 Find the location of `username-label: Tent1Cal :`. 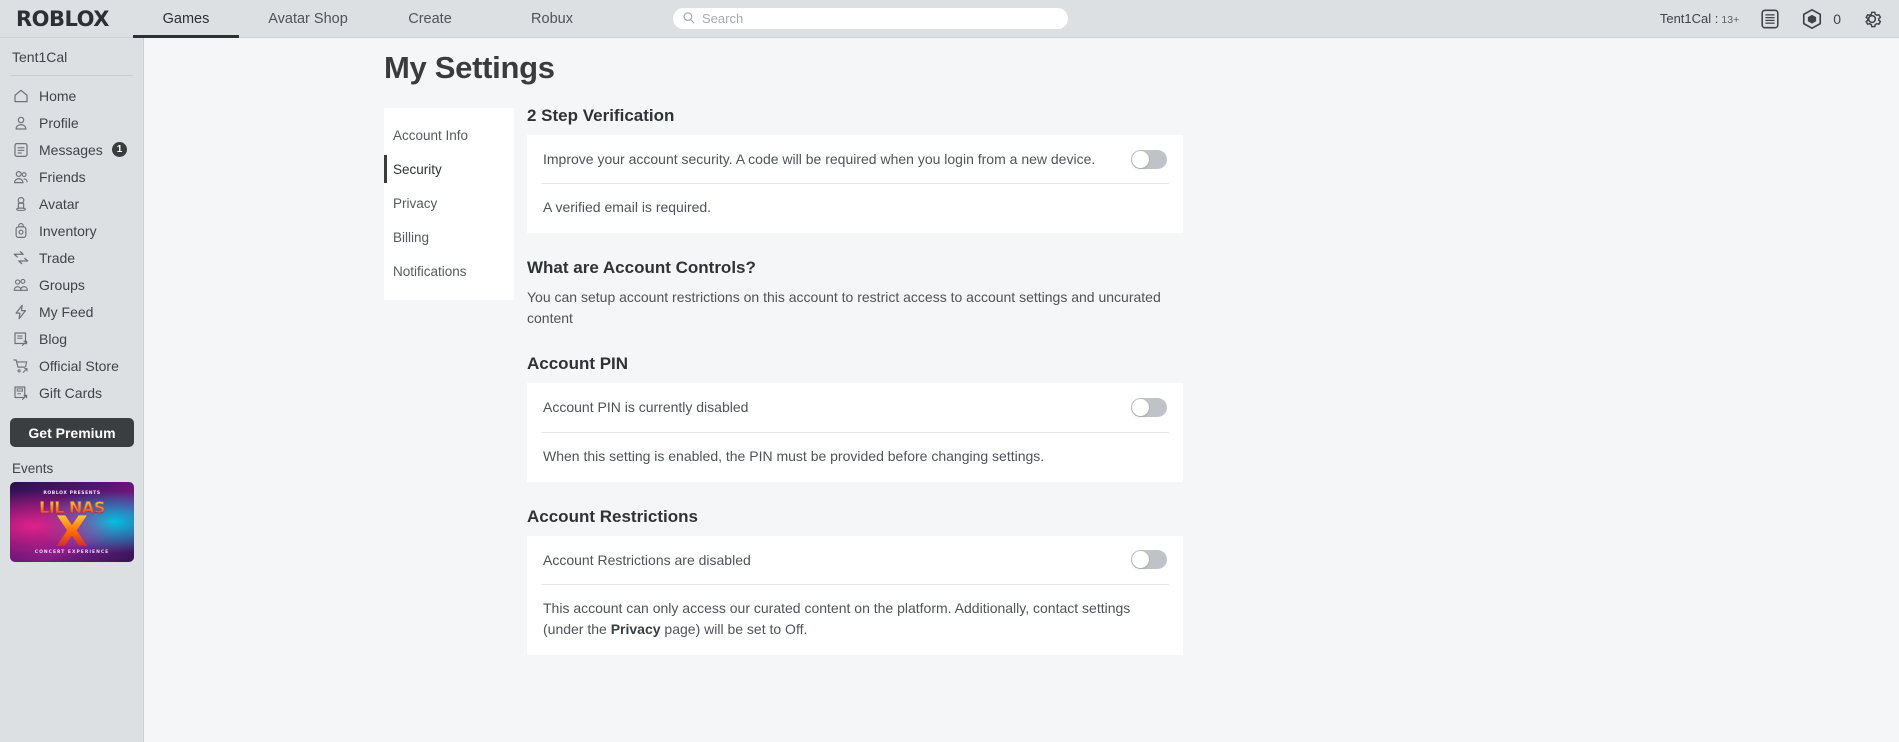

username-label: Tent1Cal : is located at coordinates (1689, 18).